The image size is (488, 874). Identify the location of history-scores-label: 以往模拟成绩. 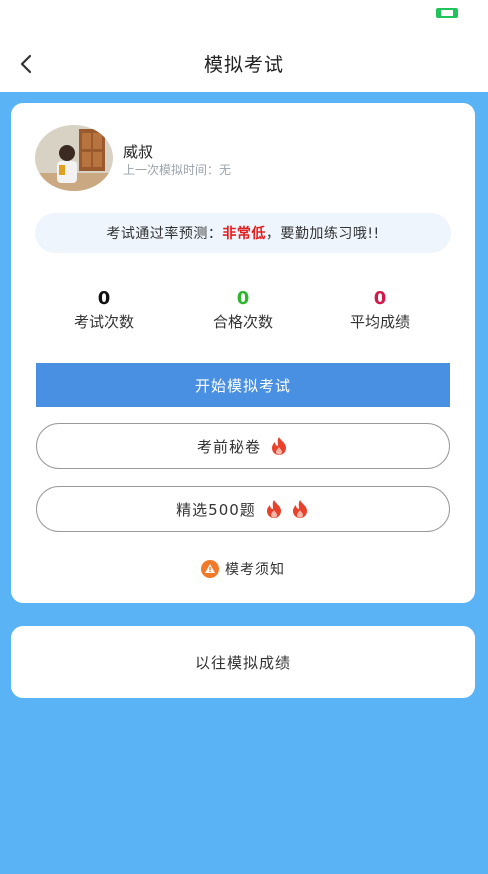
(242, 662).